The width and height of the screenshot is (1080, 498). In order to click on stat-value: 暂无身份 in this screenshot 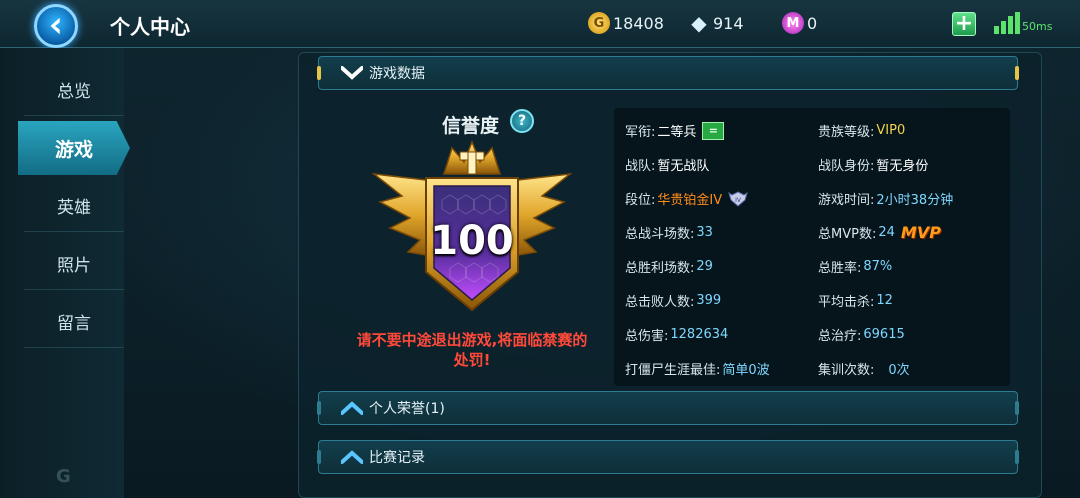, I will do `click(902, 166)`.